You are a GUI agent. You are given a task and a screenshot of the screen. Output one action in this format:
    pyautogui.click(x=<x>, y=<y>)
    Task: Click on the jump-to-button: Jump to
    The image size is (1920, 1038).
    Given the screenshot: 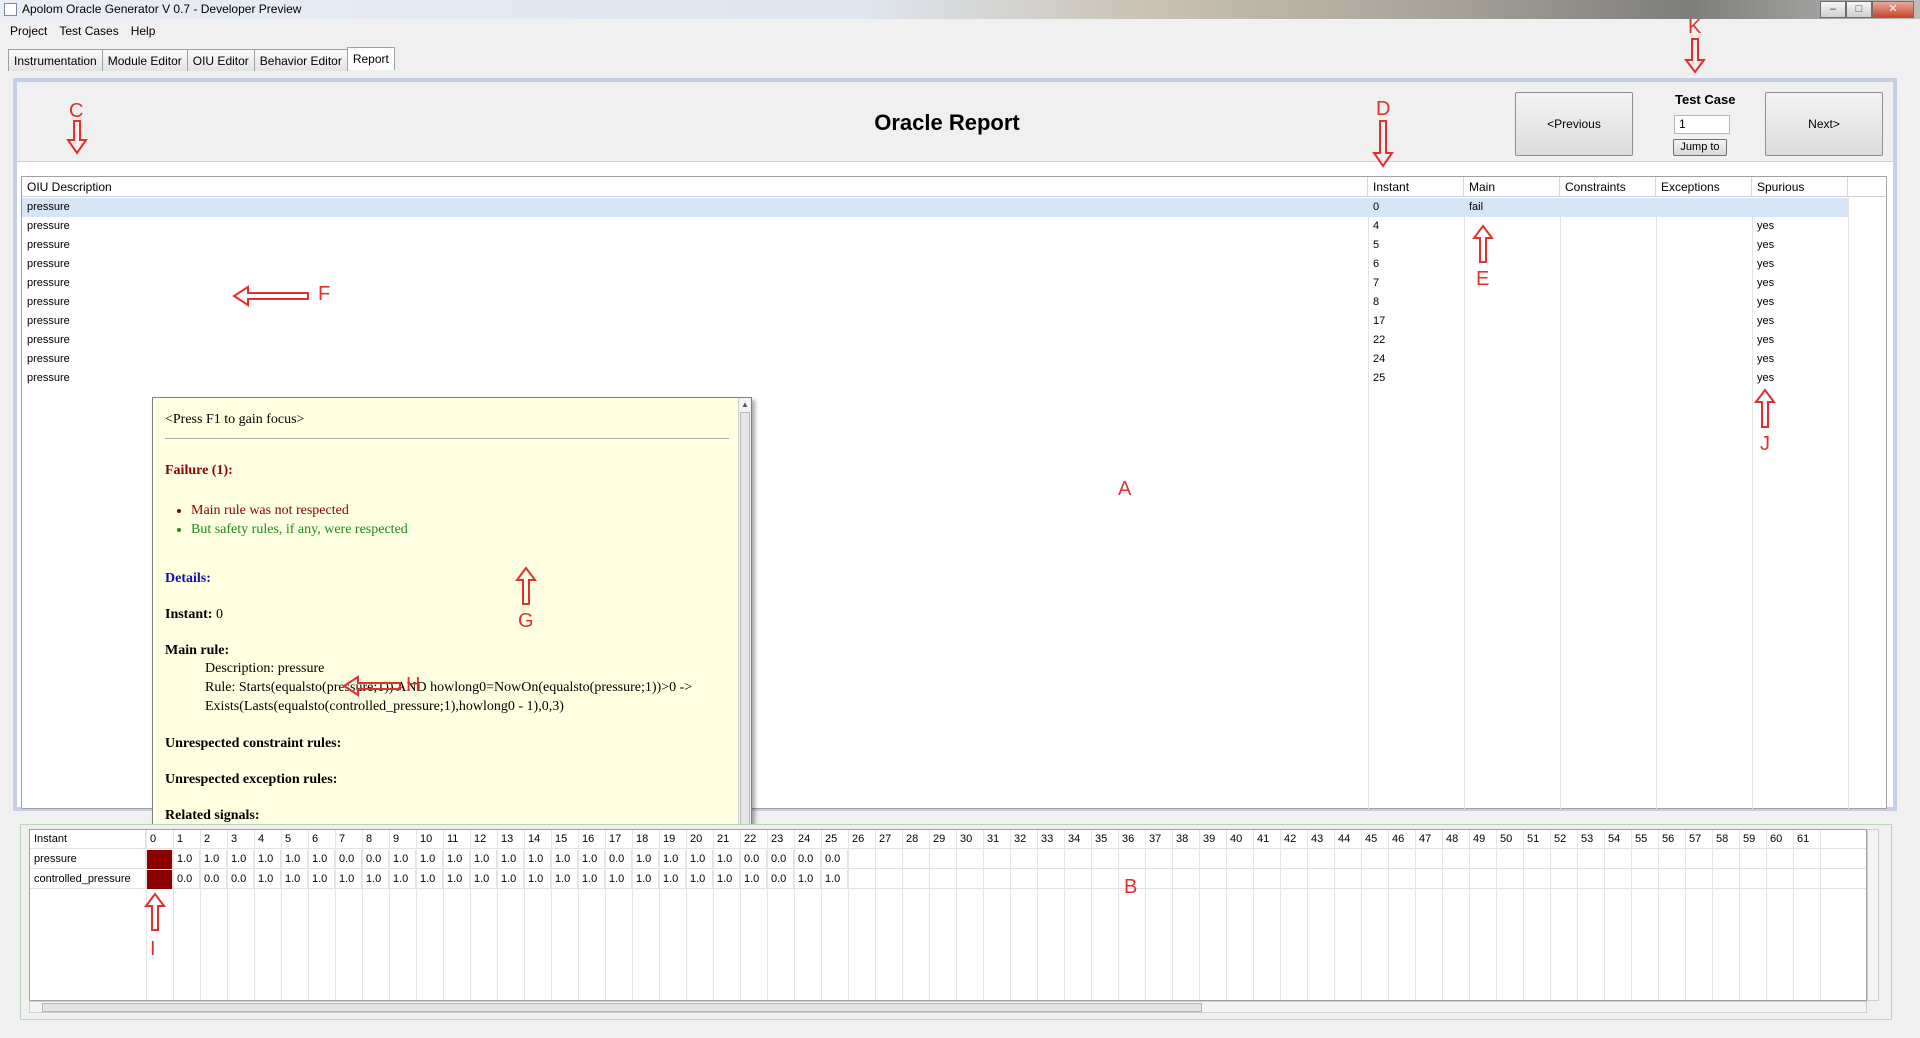 What is the action you would take?
    pyautogui.click(x=1700, y=147)
    